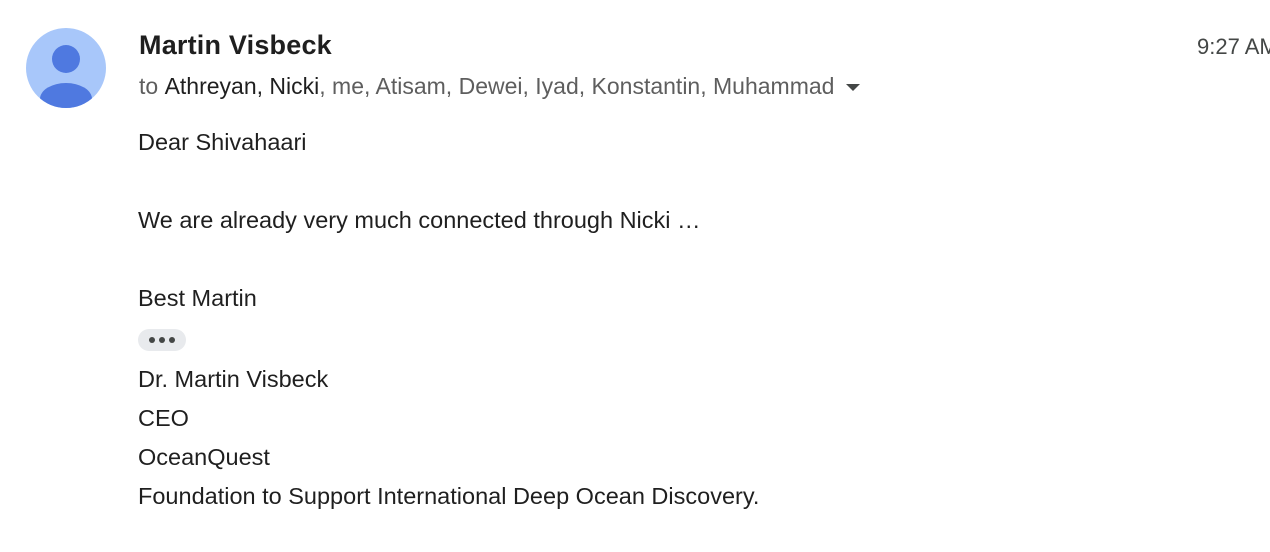  I want to click on recipients-prefix: to, so click(152, 86).